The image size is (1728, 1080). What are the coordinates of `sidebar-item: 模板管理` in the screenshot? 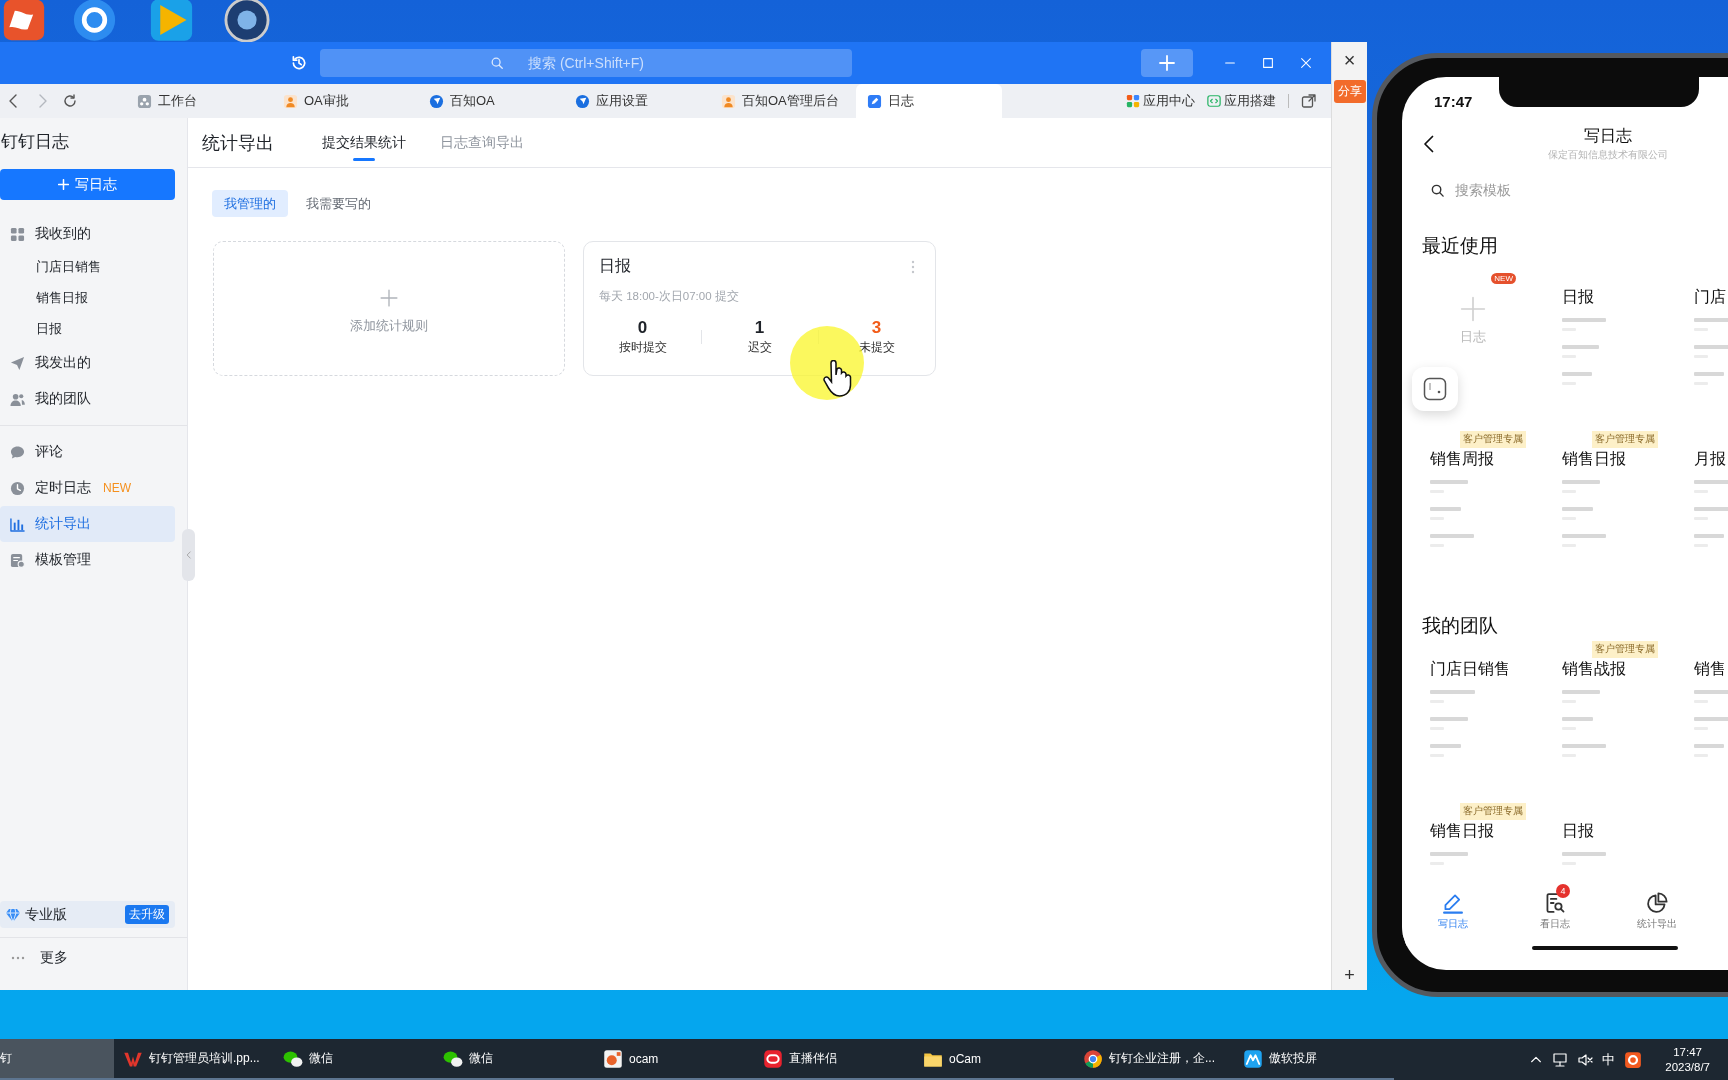 It's located at (87, 560).